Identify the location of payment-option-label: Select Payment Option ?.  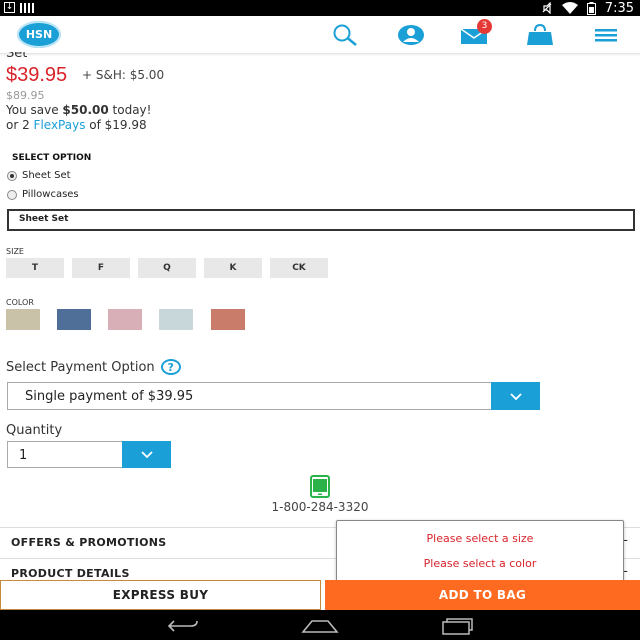
(93, 367).